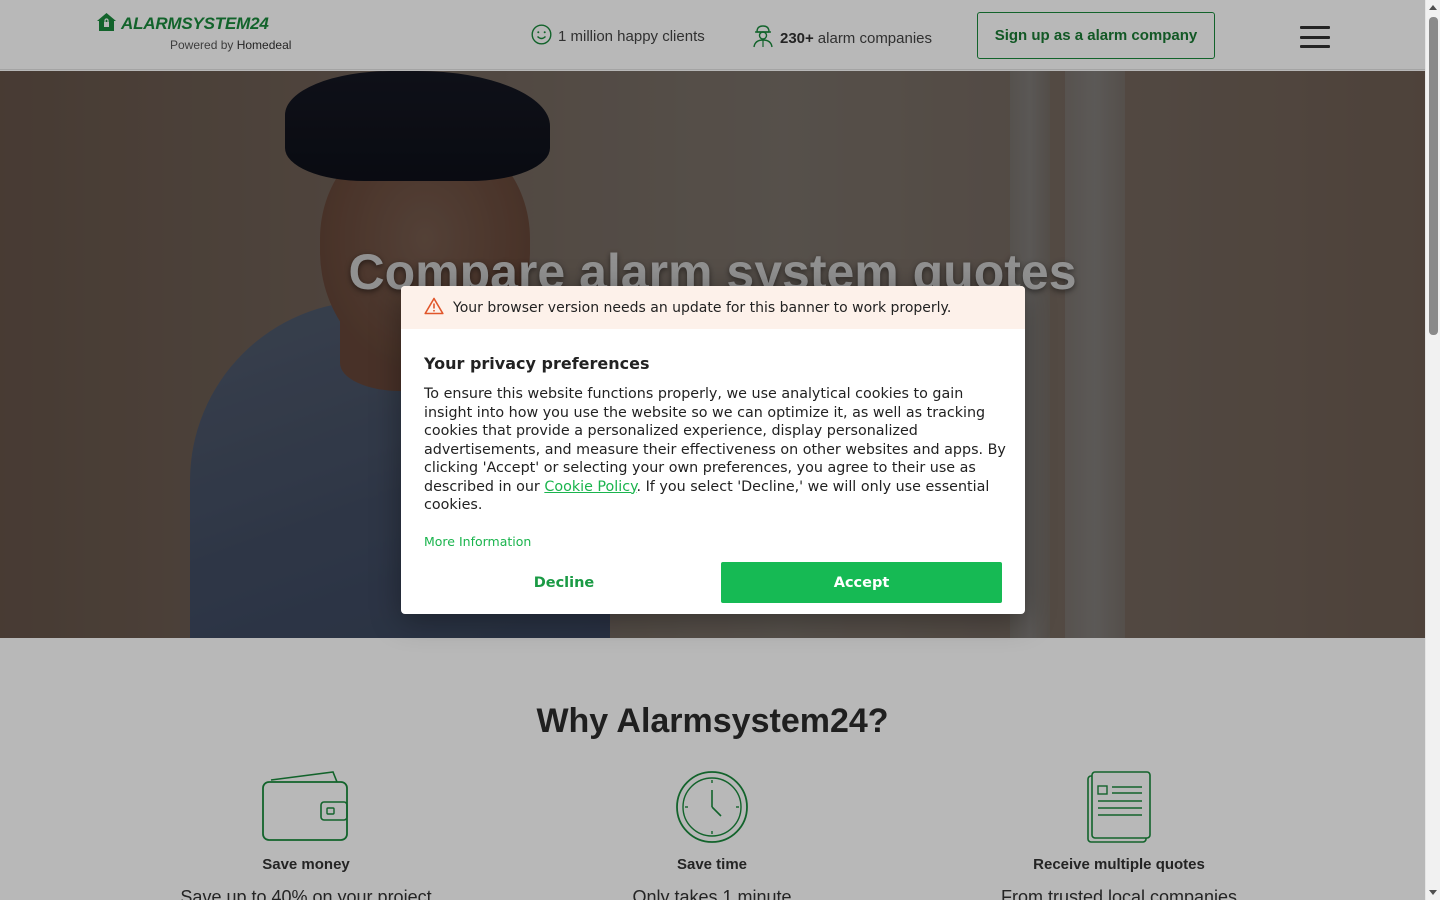 The height and width of the screenshot is (900, 1440). I want to click on modal-title: Your privacy preferences, so click(537, 363).